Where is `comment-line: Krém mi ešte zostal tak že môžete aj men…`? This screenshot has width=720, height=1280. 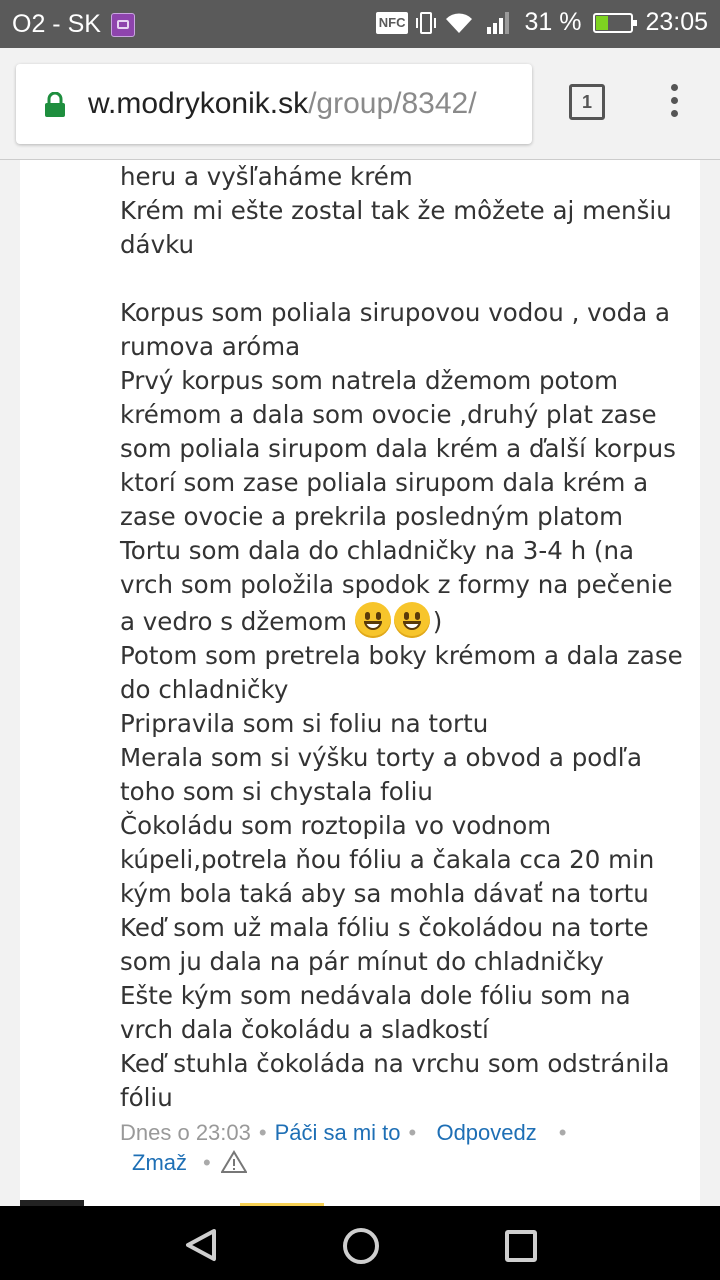 comment-line: Krém mi ešte zostal tak že môžete aj men… is located at coordinates (396, 227).